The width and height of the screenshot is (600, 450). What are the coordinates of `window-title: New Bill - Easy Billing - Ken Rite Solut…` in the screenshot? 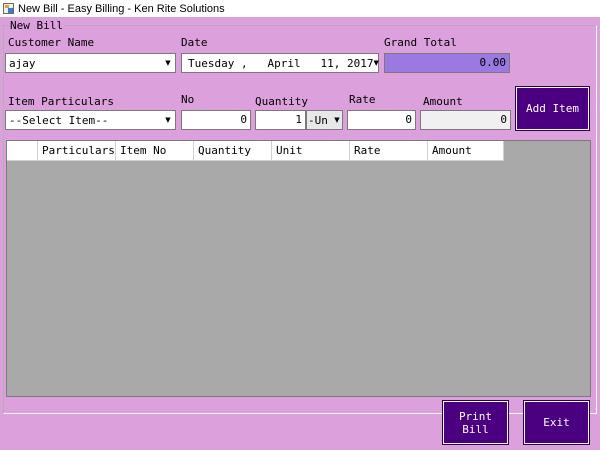 It's located at (121, 8).